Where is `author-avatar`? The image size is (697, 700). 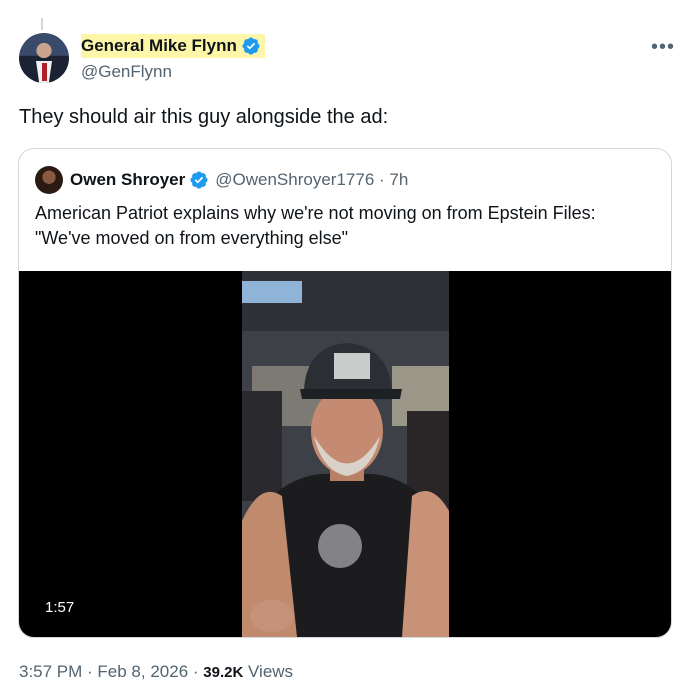 author-avatar is located at coordinates (44, 58).